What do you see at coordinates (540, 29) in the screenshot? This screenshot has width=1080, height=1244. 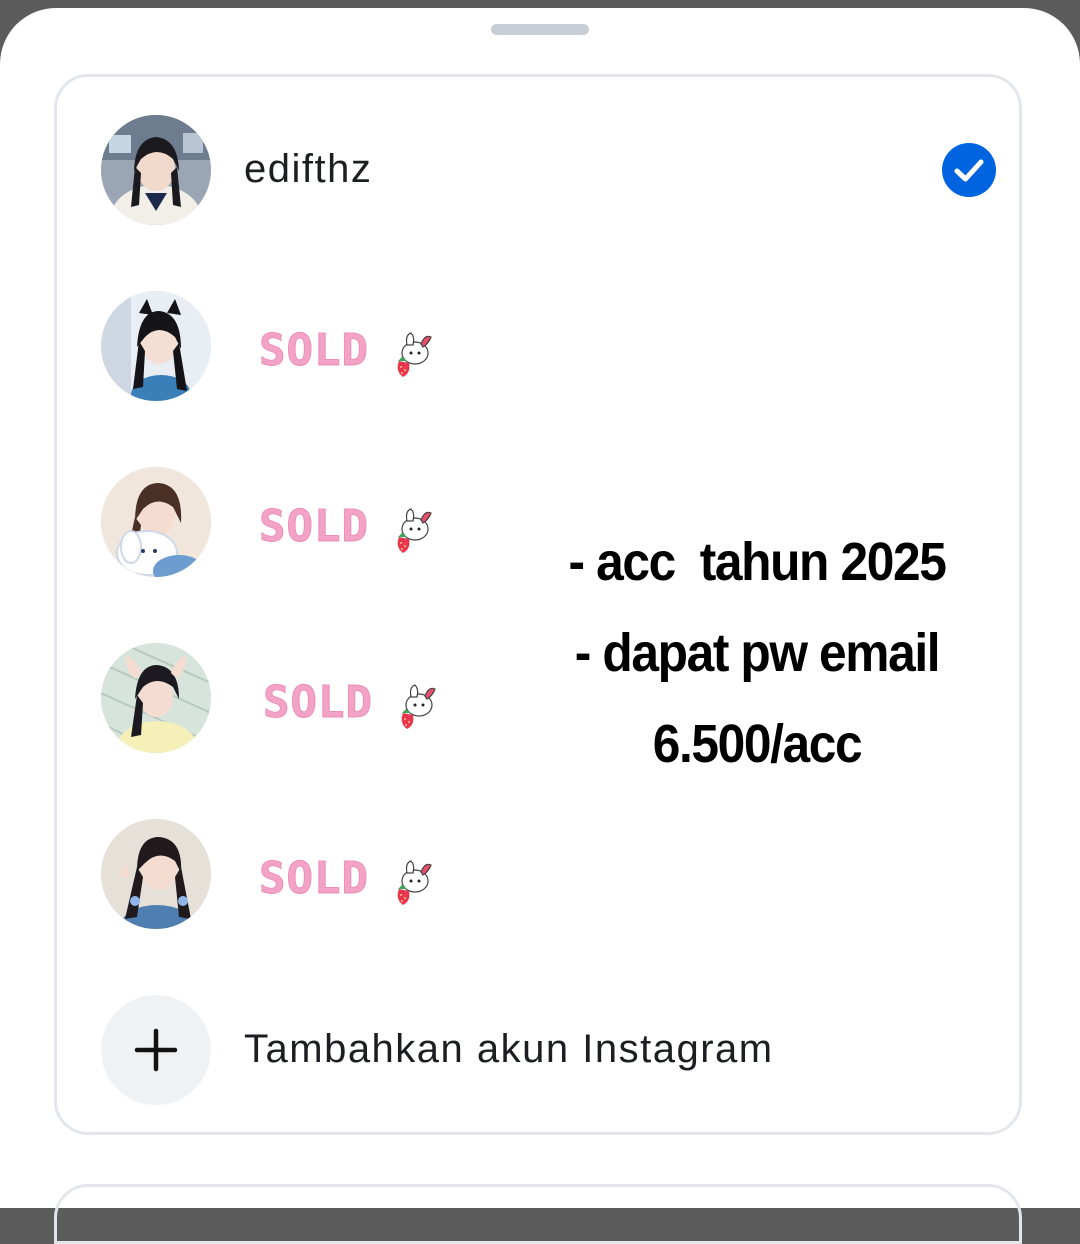 I see `drag-handle` at bounding box center [540, 29].